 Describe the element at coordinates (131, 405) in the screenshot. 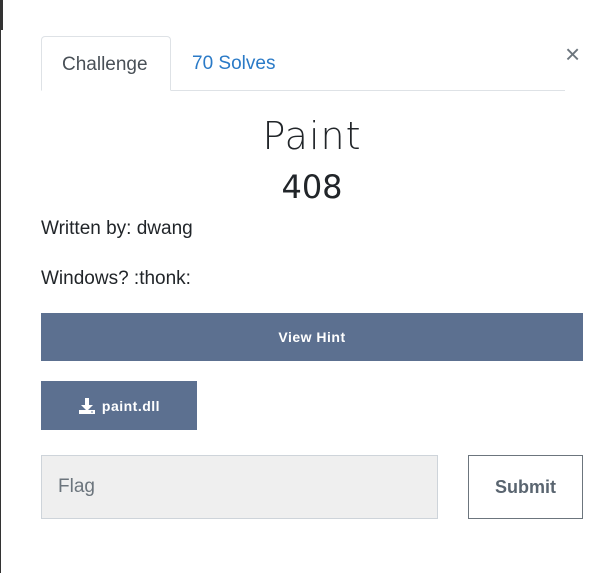

I see `download-file-label: paint.dll` at that location.